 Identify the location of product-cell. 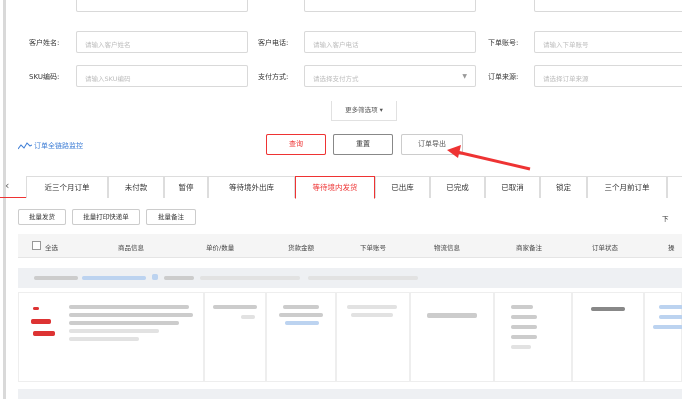
(111, 337).